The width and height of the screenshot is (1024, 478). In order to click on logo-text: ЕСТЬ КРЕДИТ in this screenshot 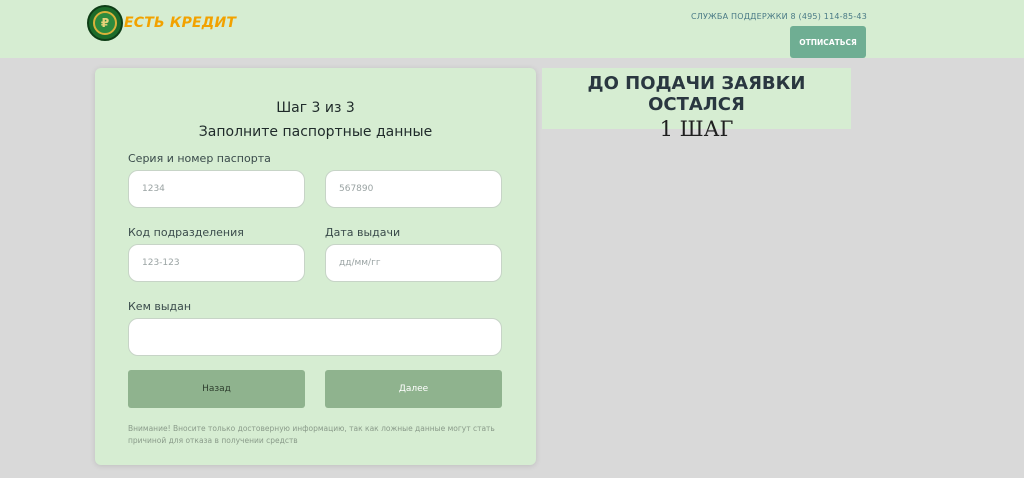, I will do `click(180, 23)`.